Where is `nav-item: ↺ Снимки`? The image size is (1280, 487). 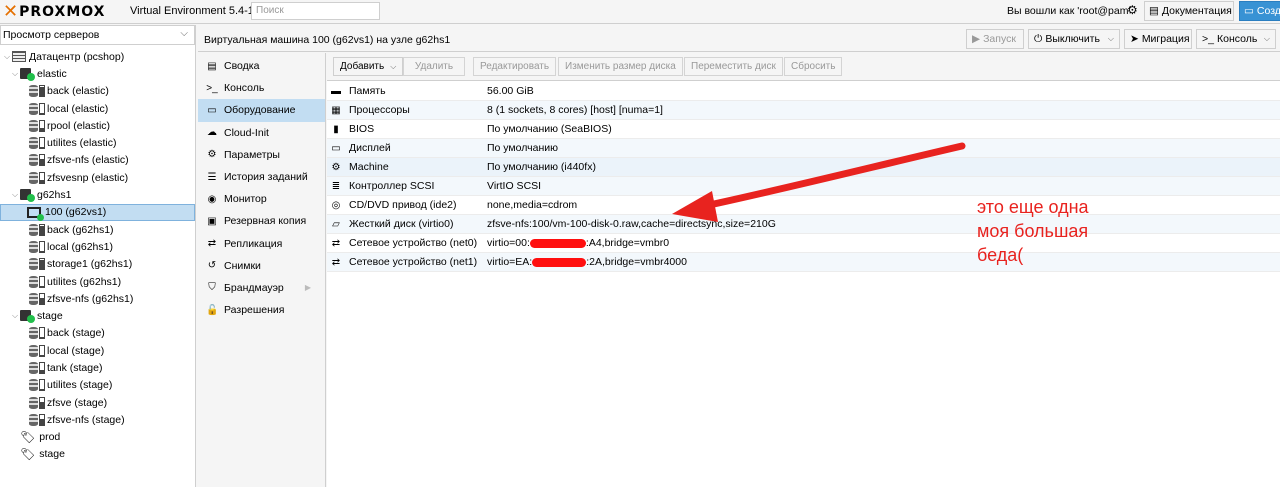 nav-item: ↺ Снимки is located at coordinates (261, 266).